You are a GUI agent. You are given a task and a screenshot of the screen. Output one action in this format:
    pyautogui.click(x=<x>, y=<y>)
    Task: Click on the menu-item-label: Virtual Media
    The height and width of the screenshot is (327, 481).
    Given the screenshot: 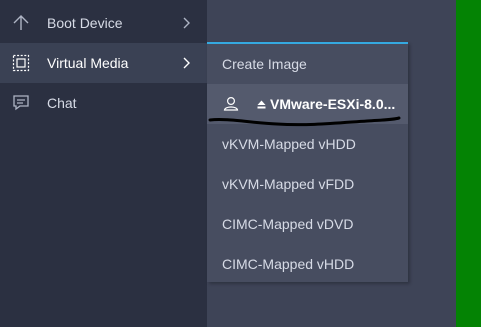 What is the action you would take?
    pyautogui.click(x=88, y=63)
    